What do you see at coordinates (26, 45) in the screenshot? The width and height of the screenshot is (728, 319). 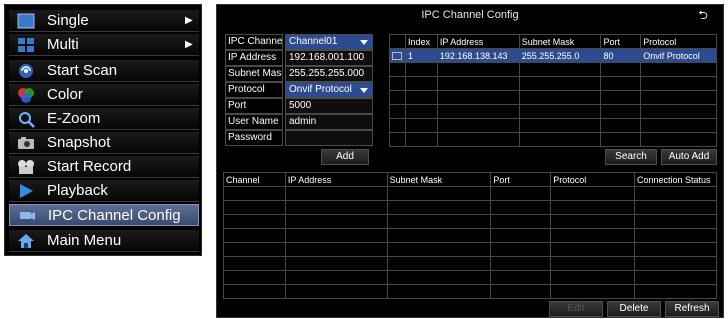 I see `multi-view-icon` at bounding box center [26, 45].